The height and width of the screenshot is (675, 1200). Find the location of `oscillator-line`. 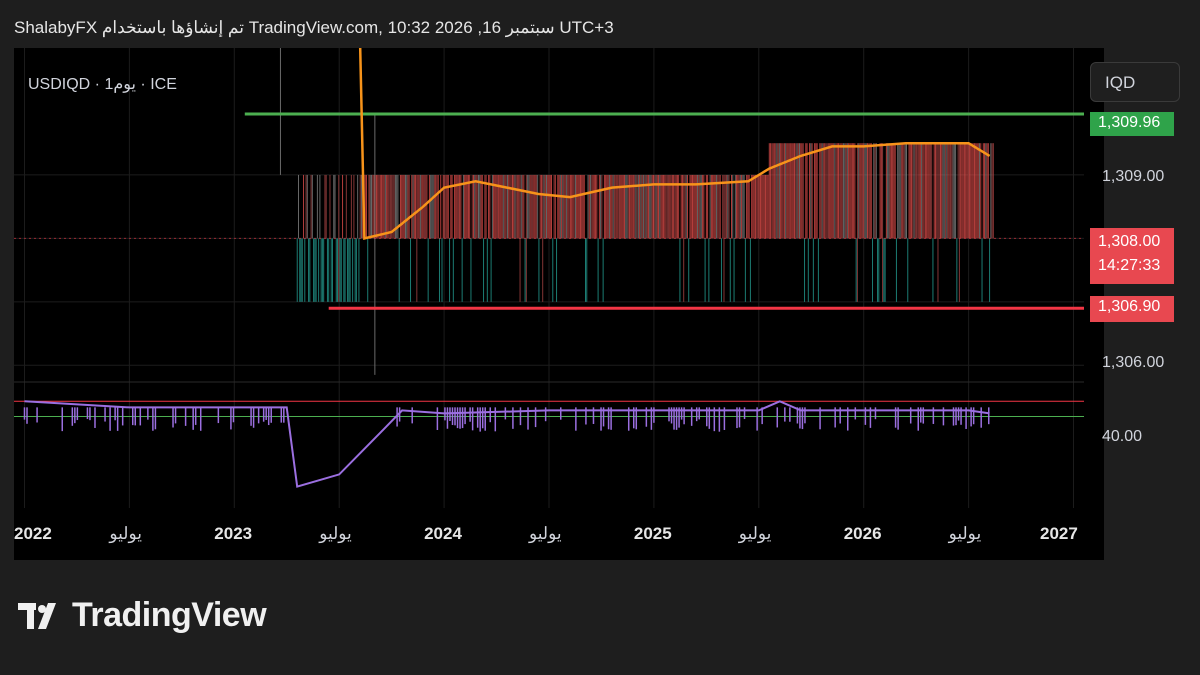

oscillator-line is located at coordinates (507, 444).